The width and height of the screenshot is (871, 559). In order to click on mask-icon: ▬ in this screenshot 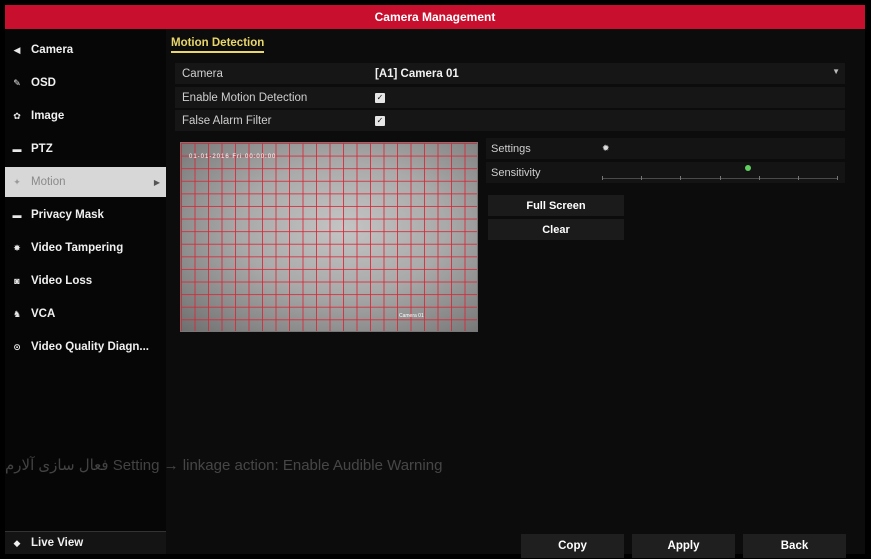, I will do `click(17, 215)`.